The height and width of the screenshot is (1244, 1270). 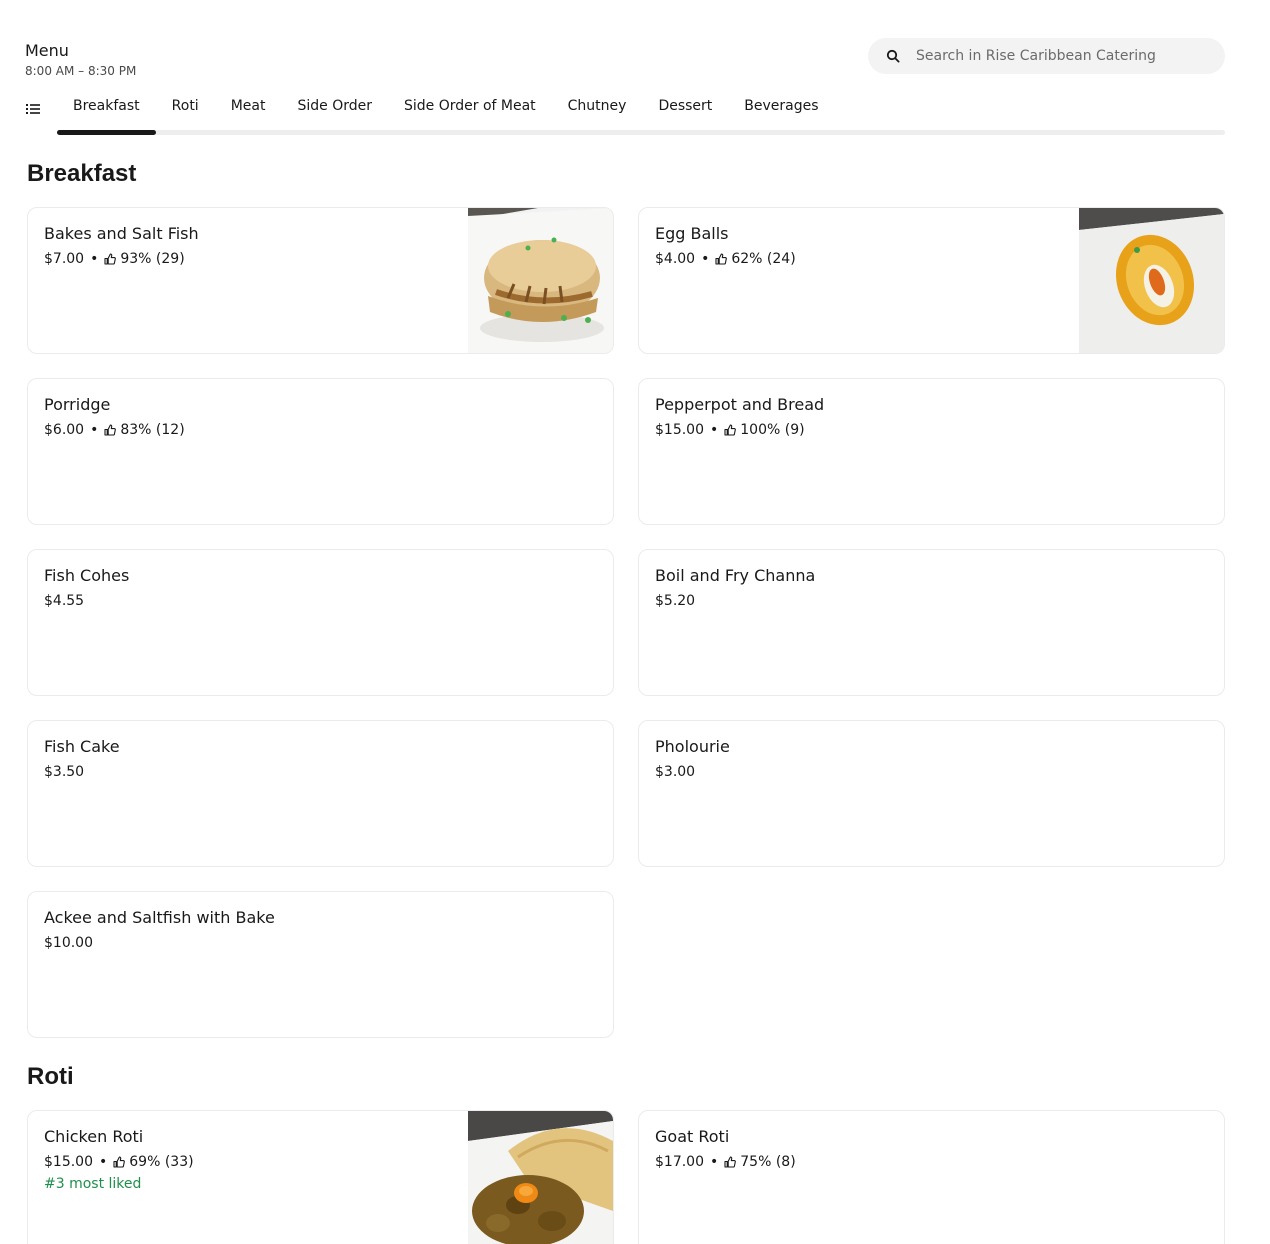 I want to click on tab-dessert: Dessert, so click(x=685, y=112).